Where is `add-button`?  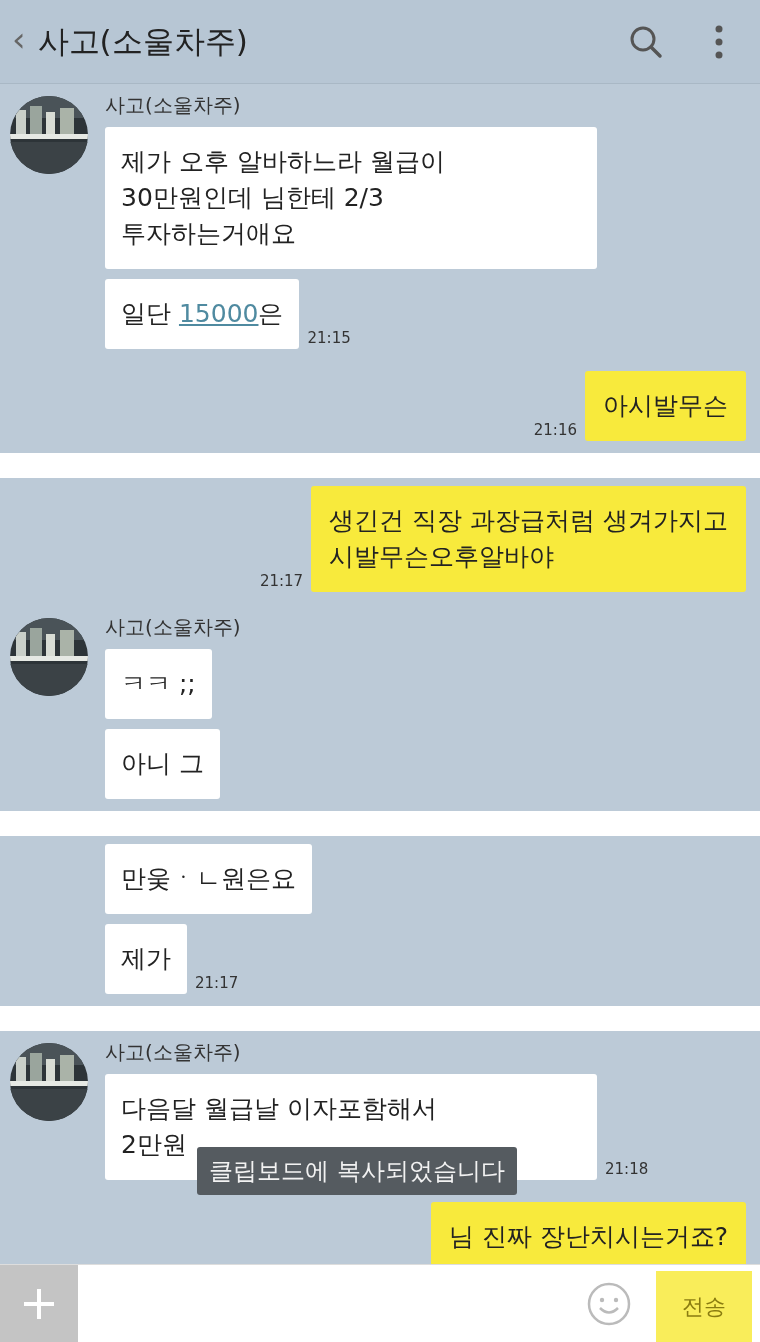
add-button is located at coordinates (39, 1303).